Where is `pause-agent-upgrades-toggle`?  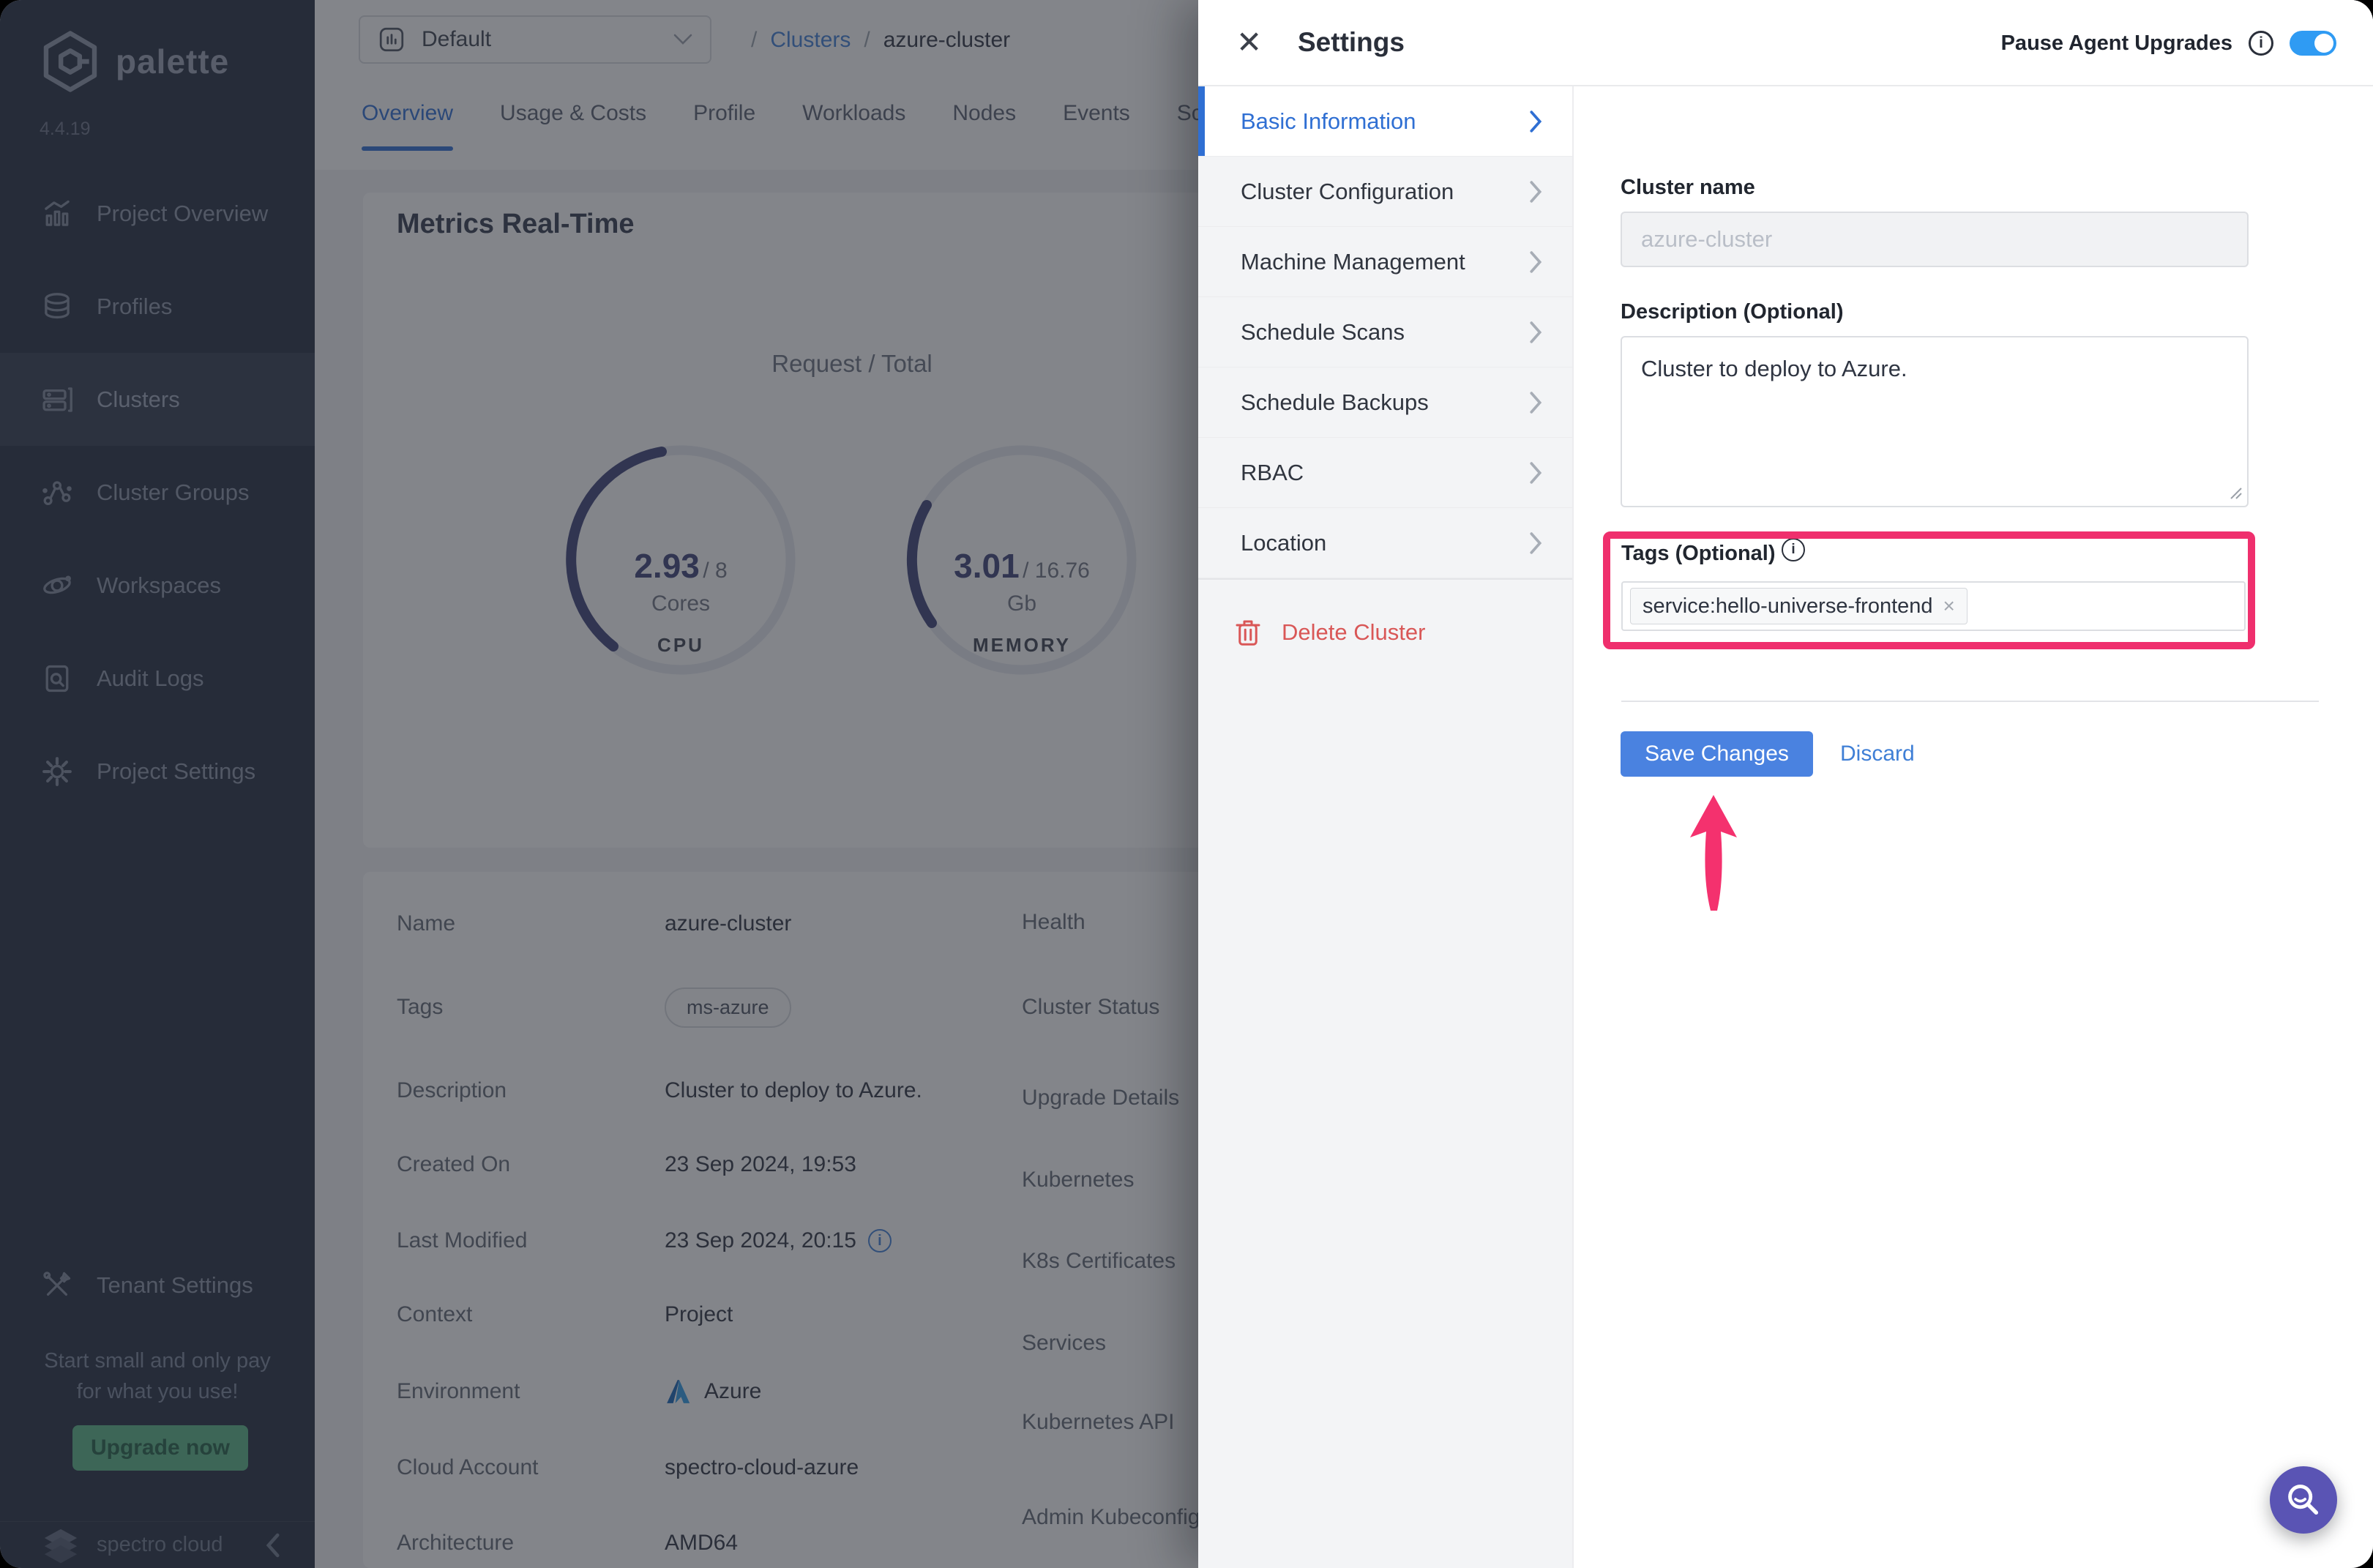
pause-agent-upgrades-toggle is located at coordinates (2313, 43).